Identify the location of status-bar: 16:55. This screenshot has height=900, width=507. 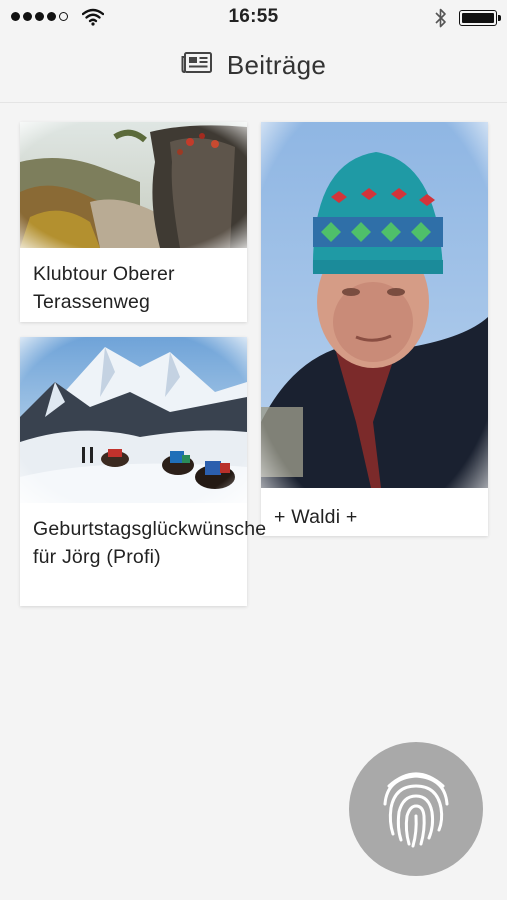
(253, 18).